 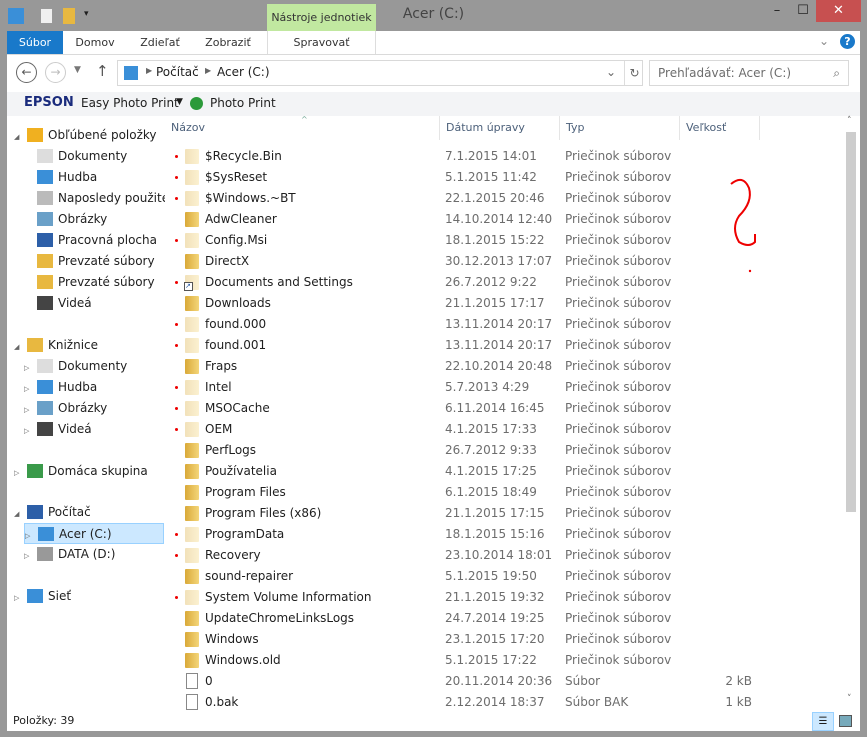 What do you see at coordinates (75, 156) in the screenshot?
I see `nav-favorite-item: Dokumenty` at bounding box center [75, 156].